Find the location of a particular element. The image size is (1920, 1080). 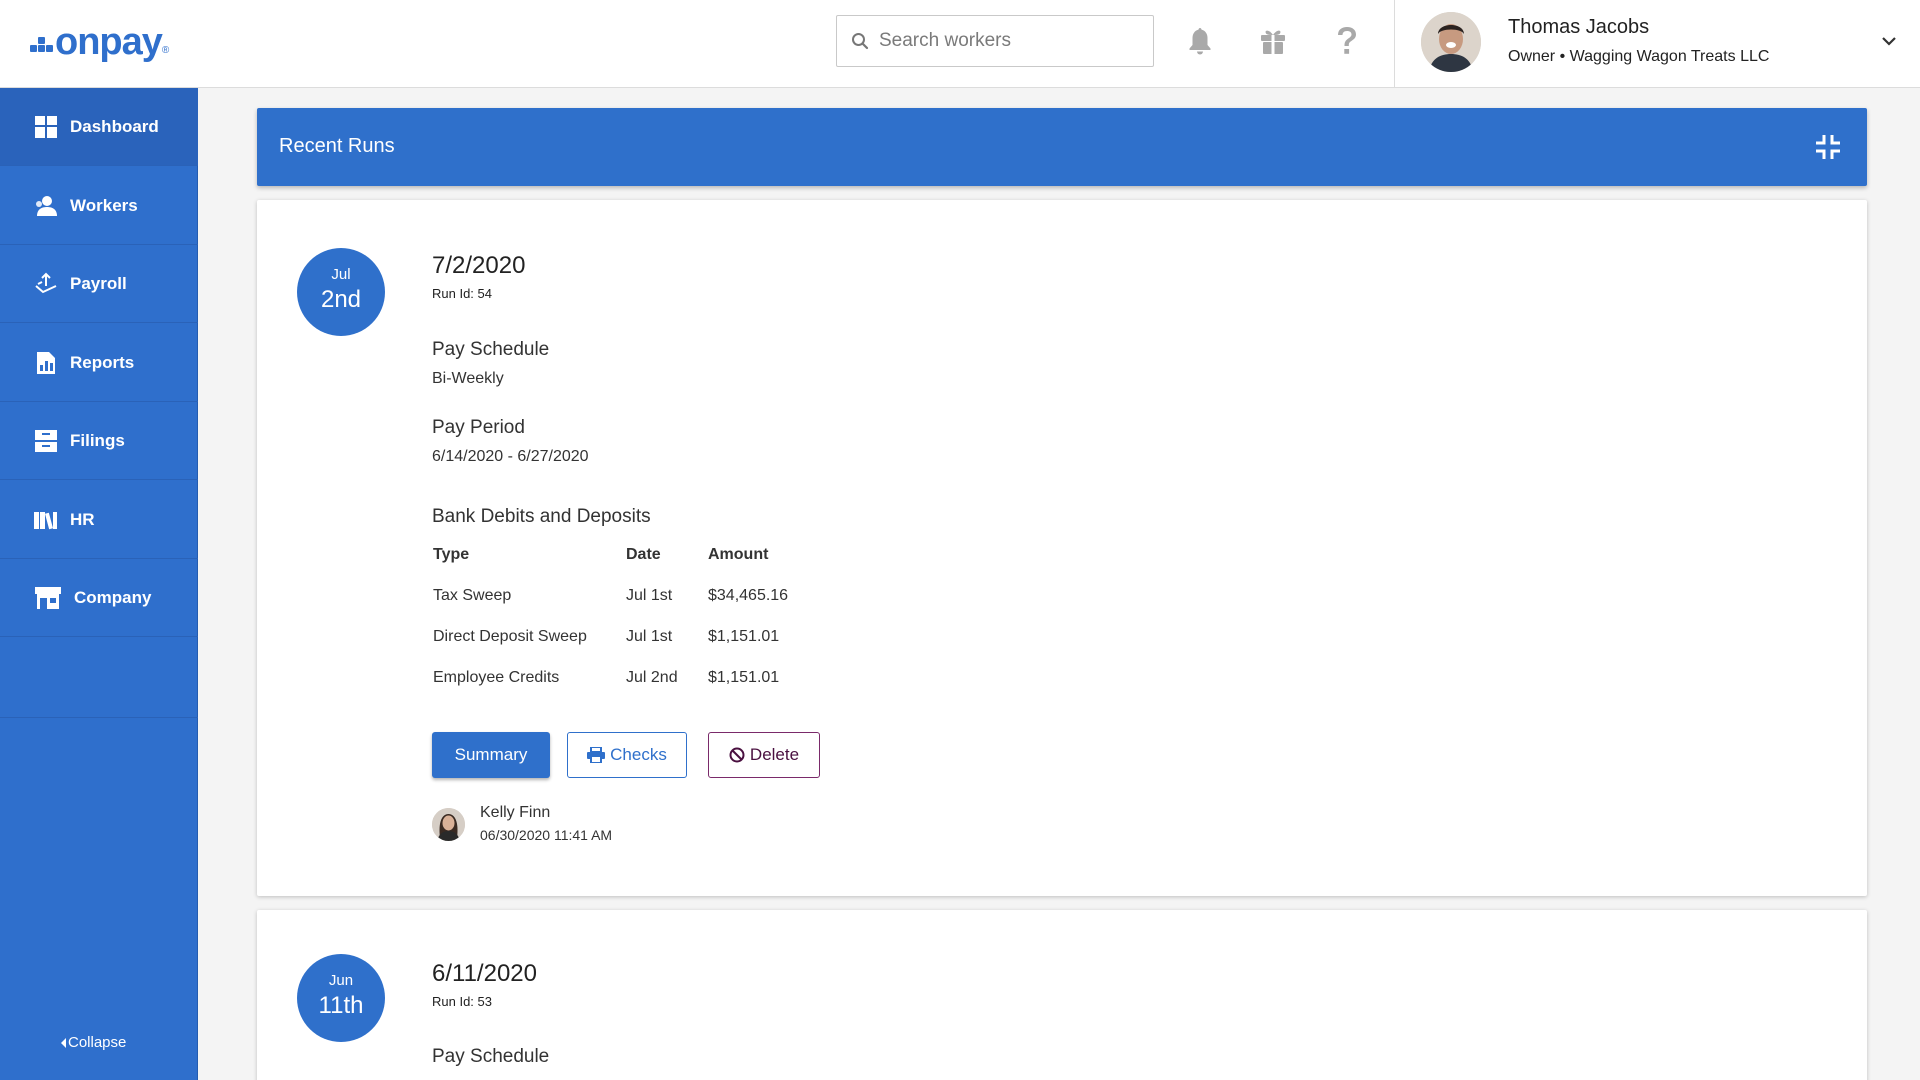

table-cell-type: Employee Credits is located at coordinates (496, 677).